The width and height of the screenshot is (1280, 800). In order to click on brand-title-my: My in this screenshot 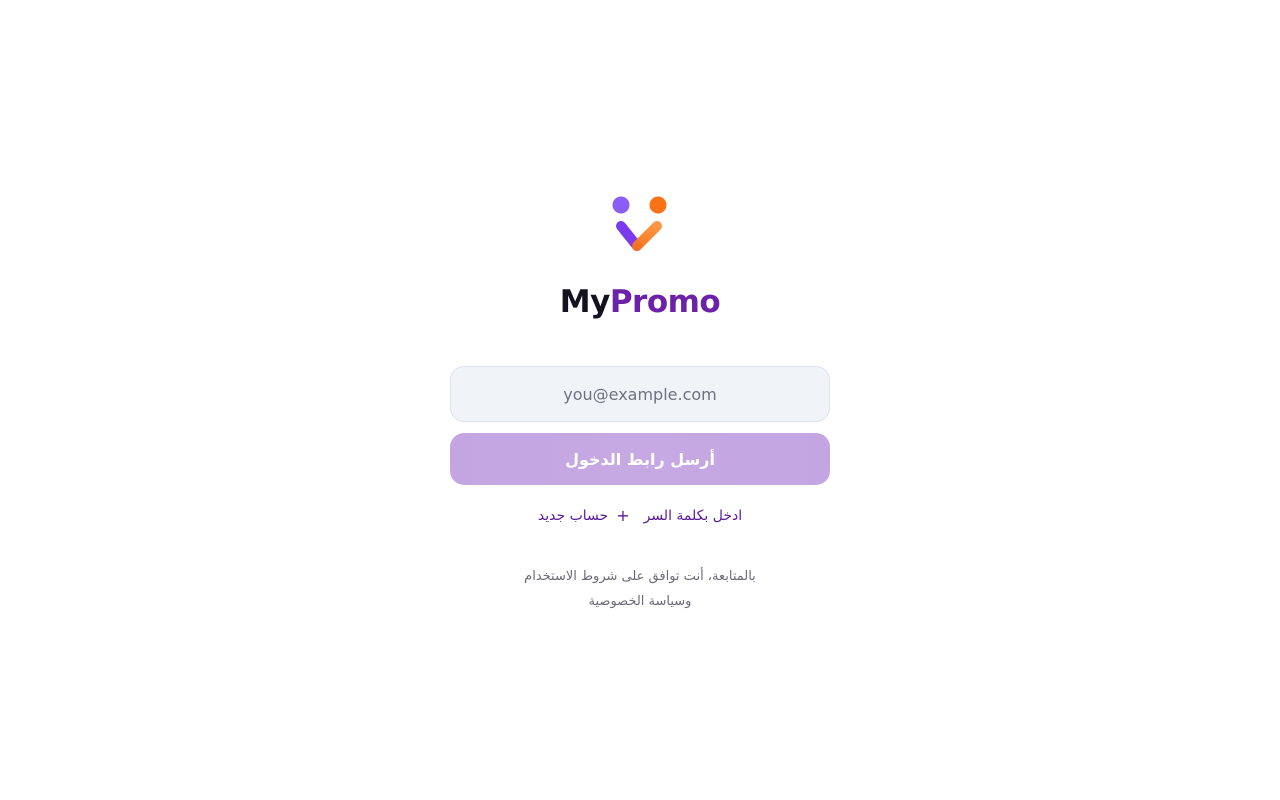, I will do `click(585, 302)`.